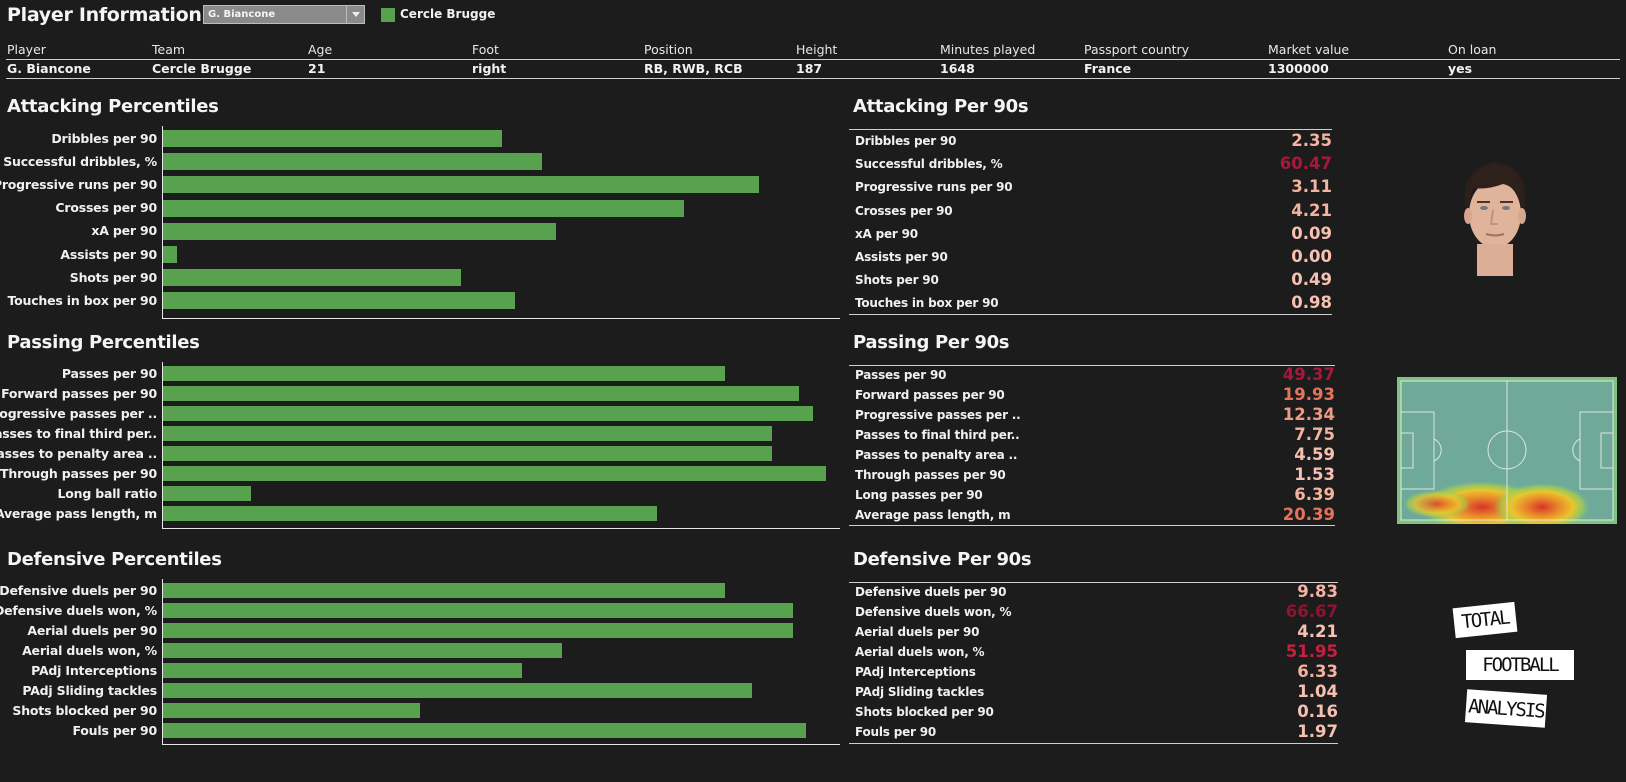 The image size is (1626, 782). What do you see at coordinates (94, 670) in the screenshot?
I see `bar-label: PAdj Interceptions` at bounding box center [94, 670].